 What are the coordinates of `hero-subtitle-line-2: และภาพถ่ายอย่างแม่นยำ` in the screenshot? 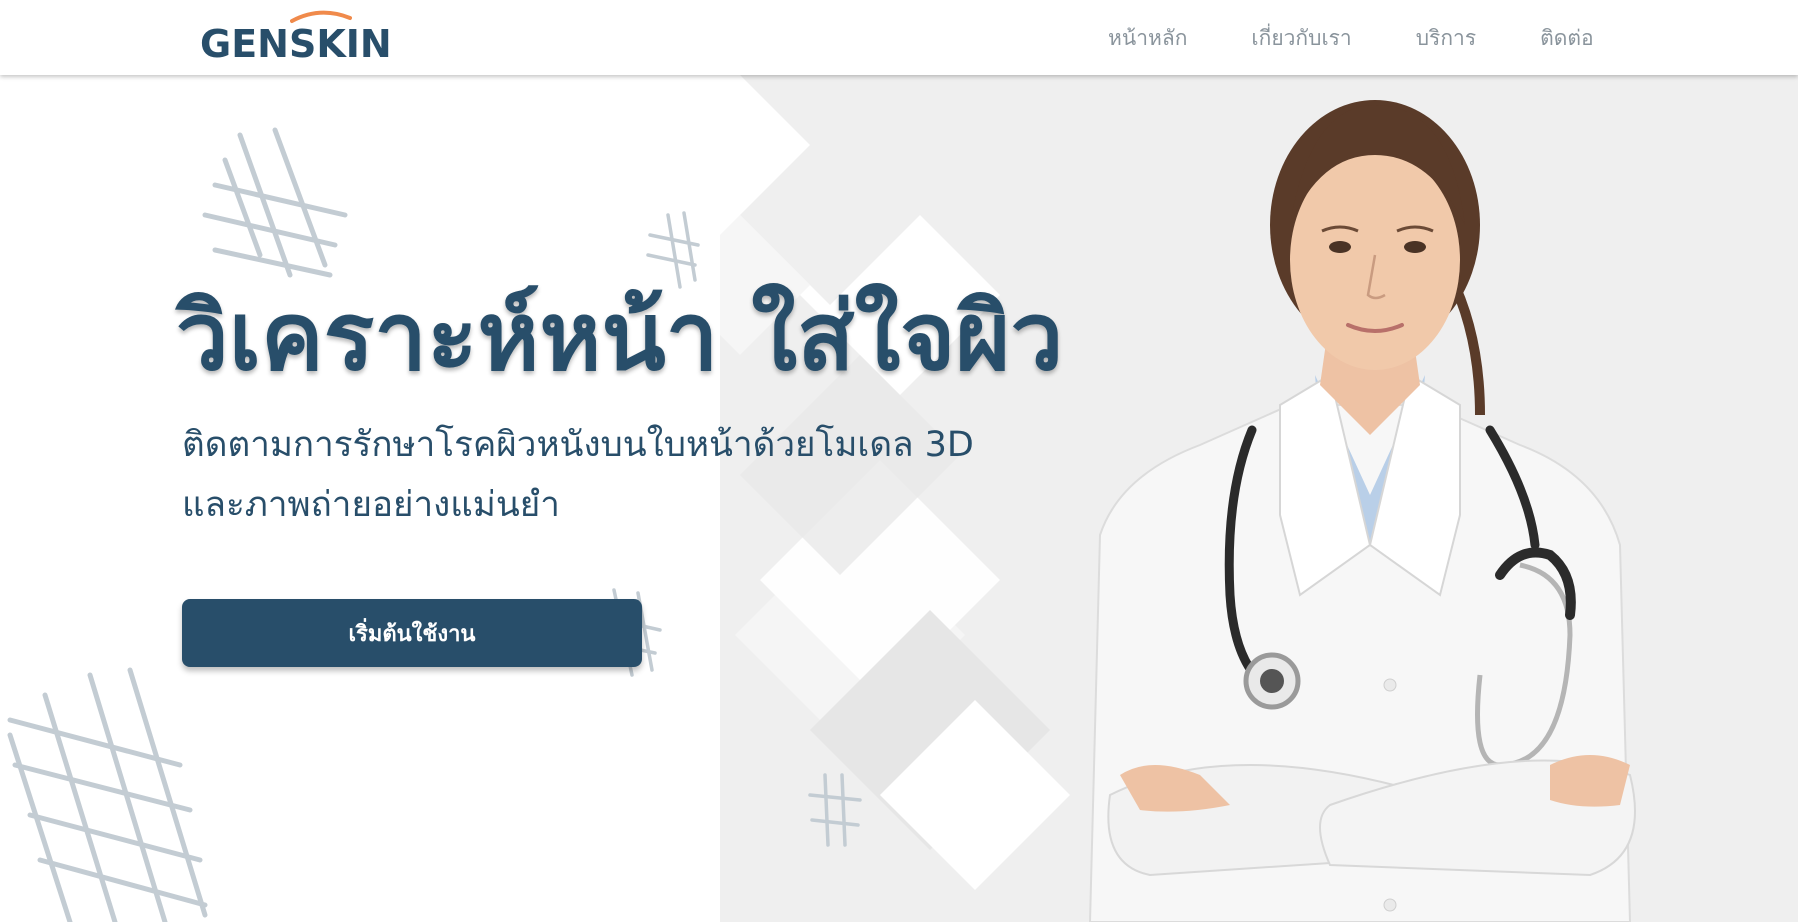 It's located at (371, 505).